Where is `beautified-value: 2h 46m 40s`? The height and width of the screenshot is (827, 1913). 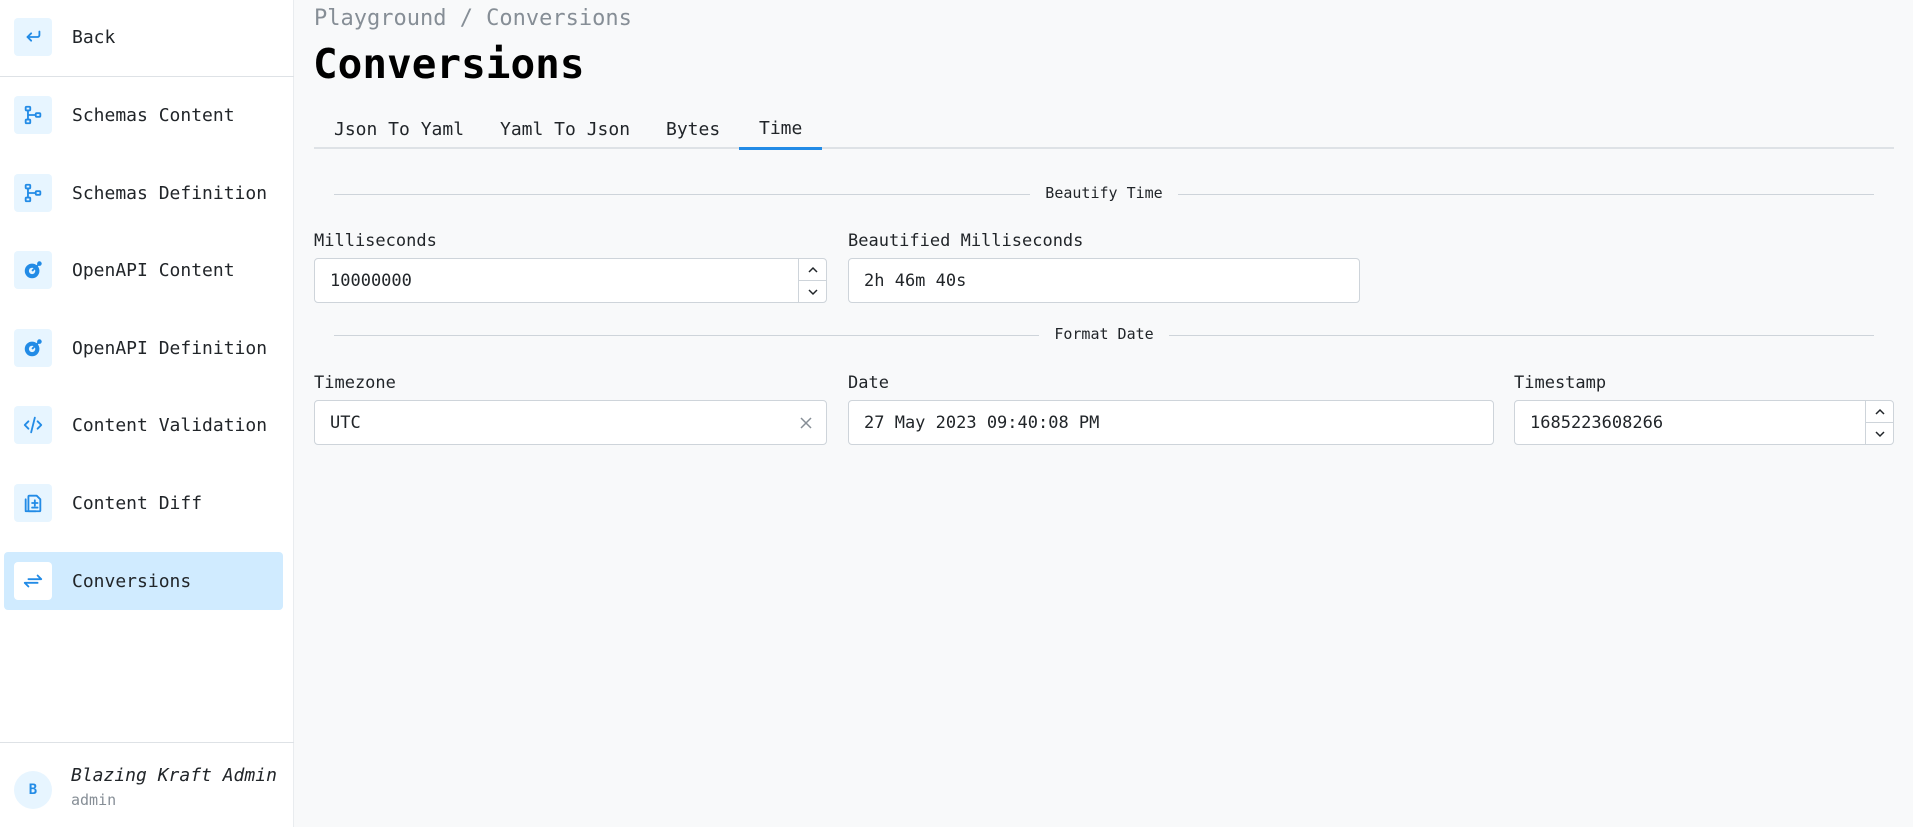
beautified-value: 2h 46m 40s is located at coordinates (915, 280).